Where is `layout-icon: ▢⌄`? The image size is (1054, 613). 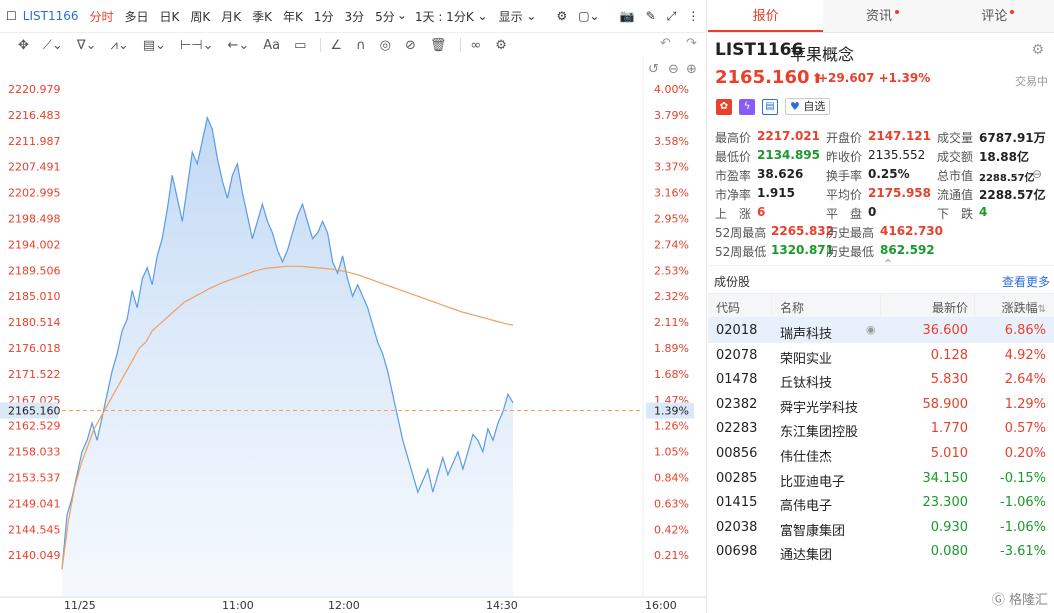
layout-icon: ▢⌄ is located at coordinates (588, 16).